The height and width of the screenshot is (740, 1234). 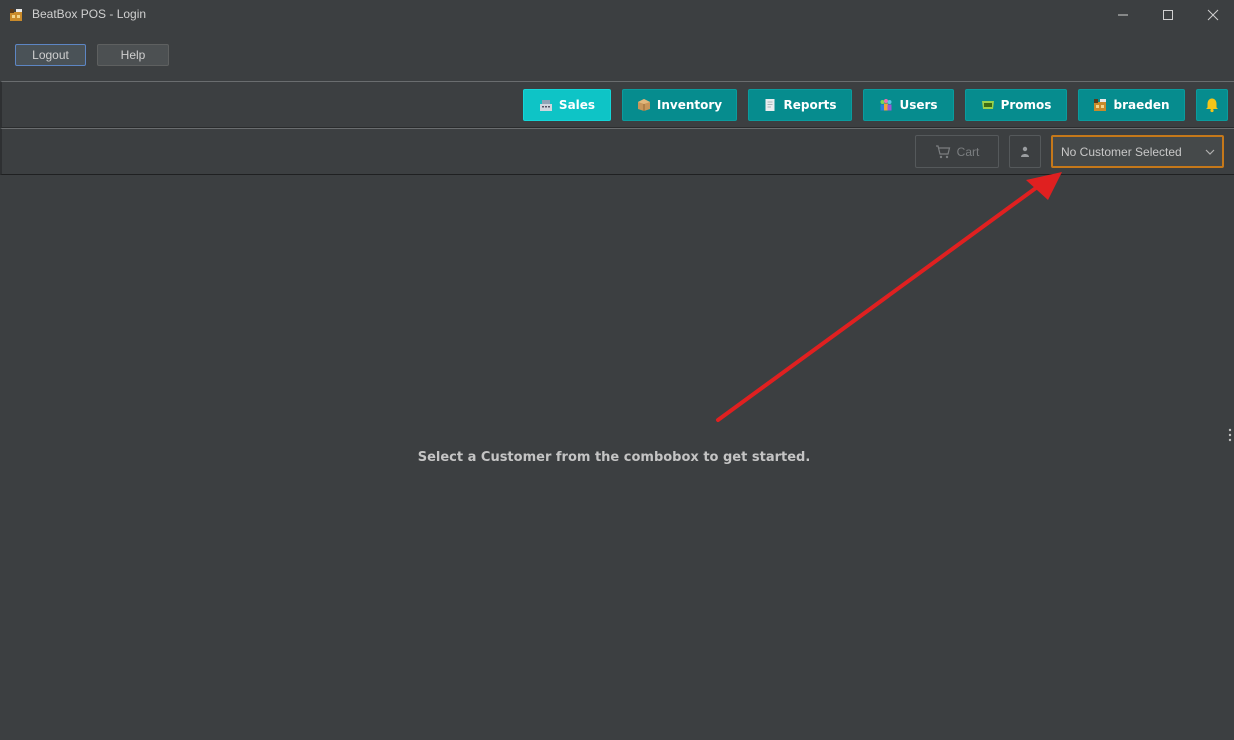 I want to click on customer-bar: Cart No Customer Selected, so click(x=617, y=151).